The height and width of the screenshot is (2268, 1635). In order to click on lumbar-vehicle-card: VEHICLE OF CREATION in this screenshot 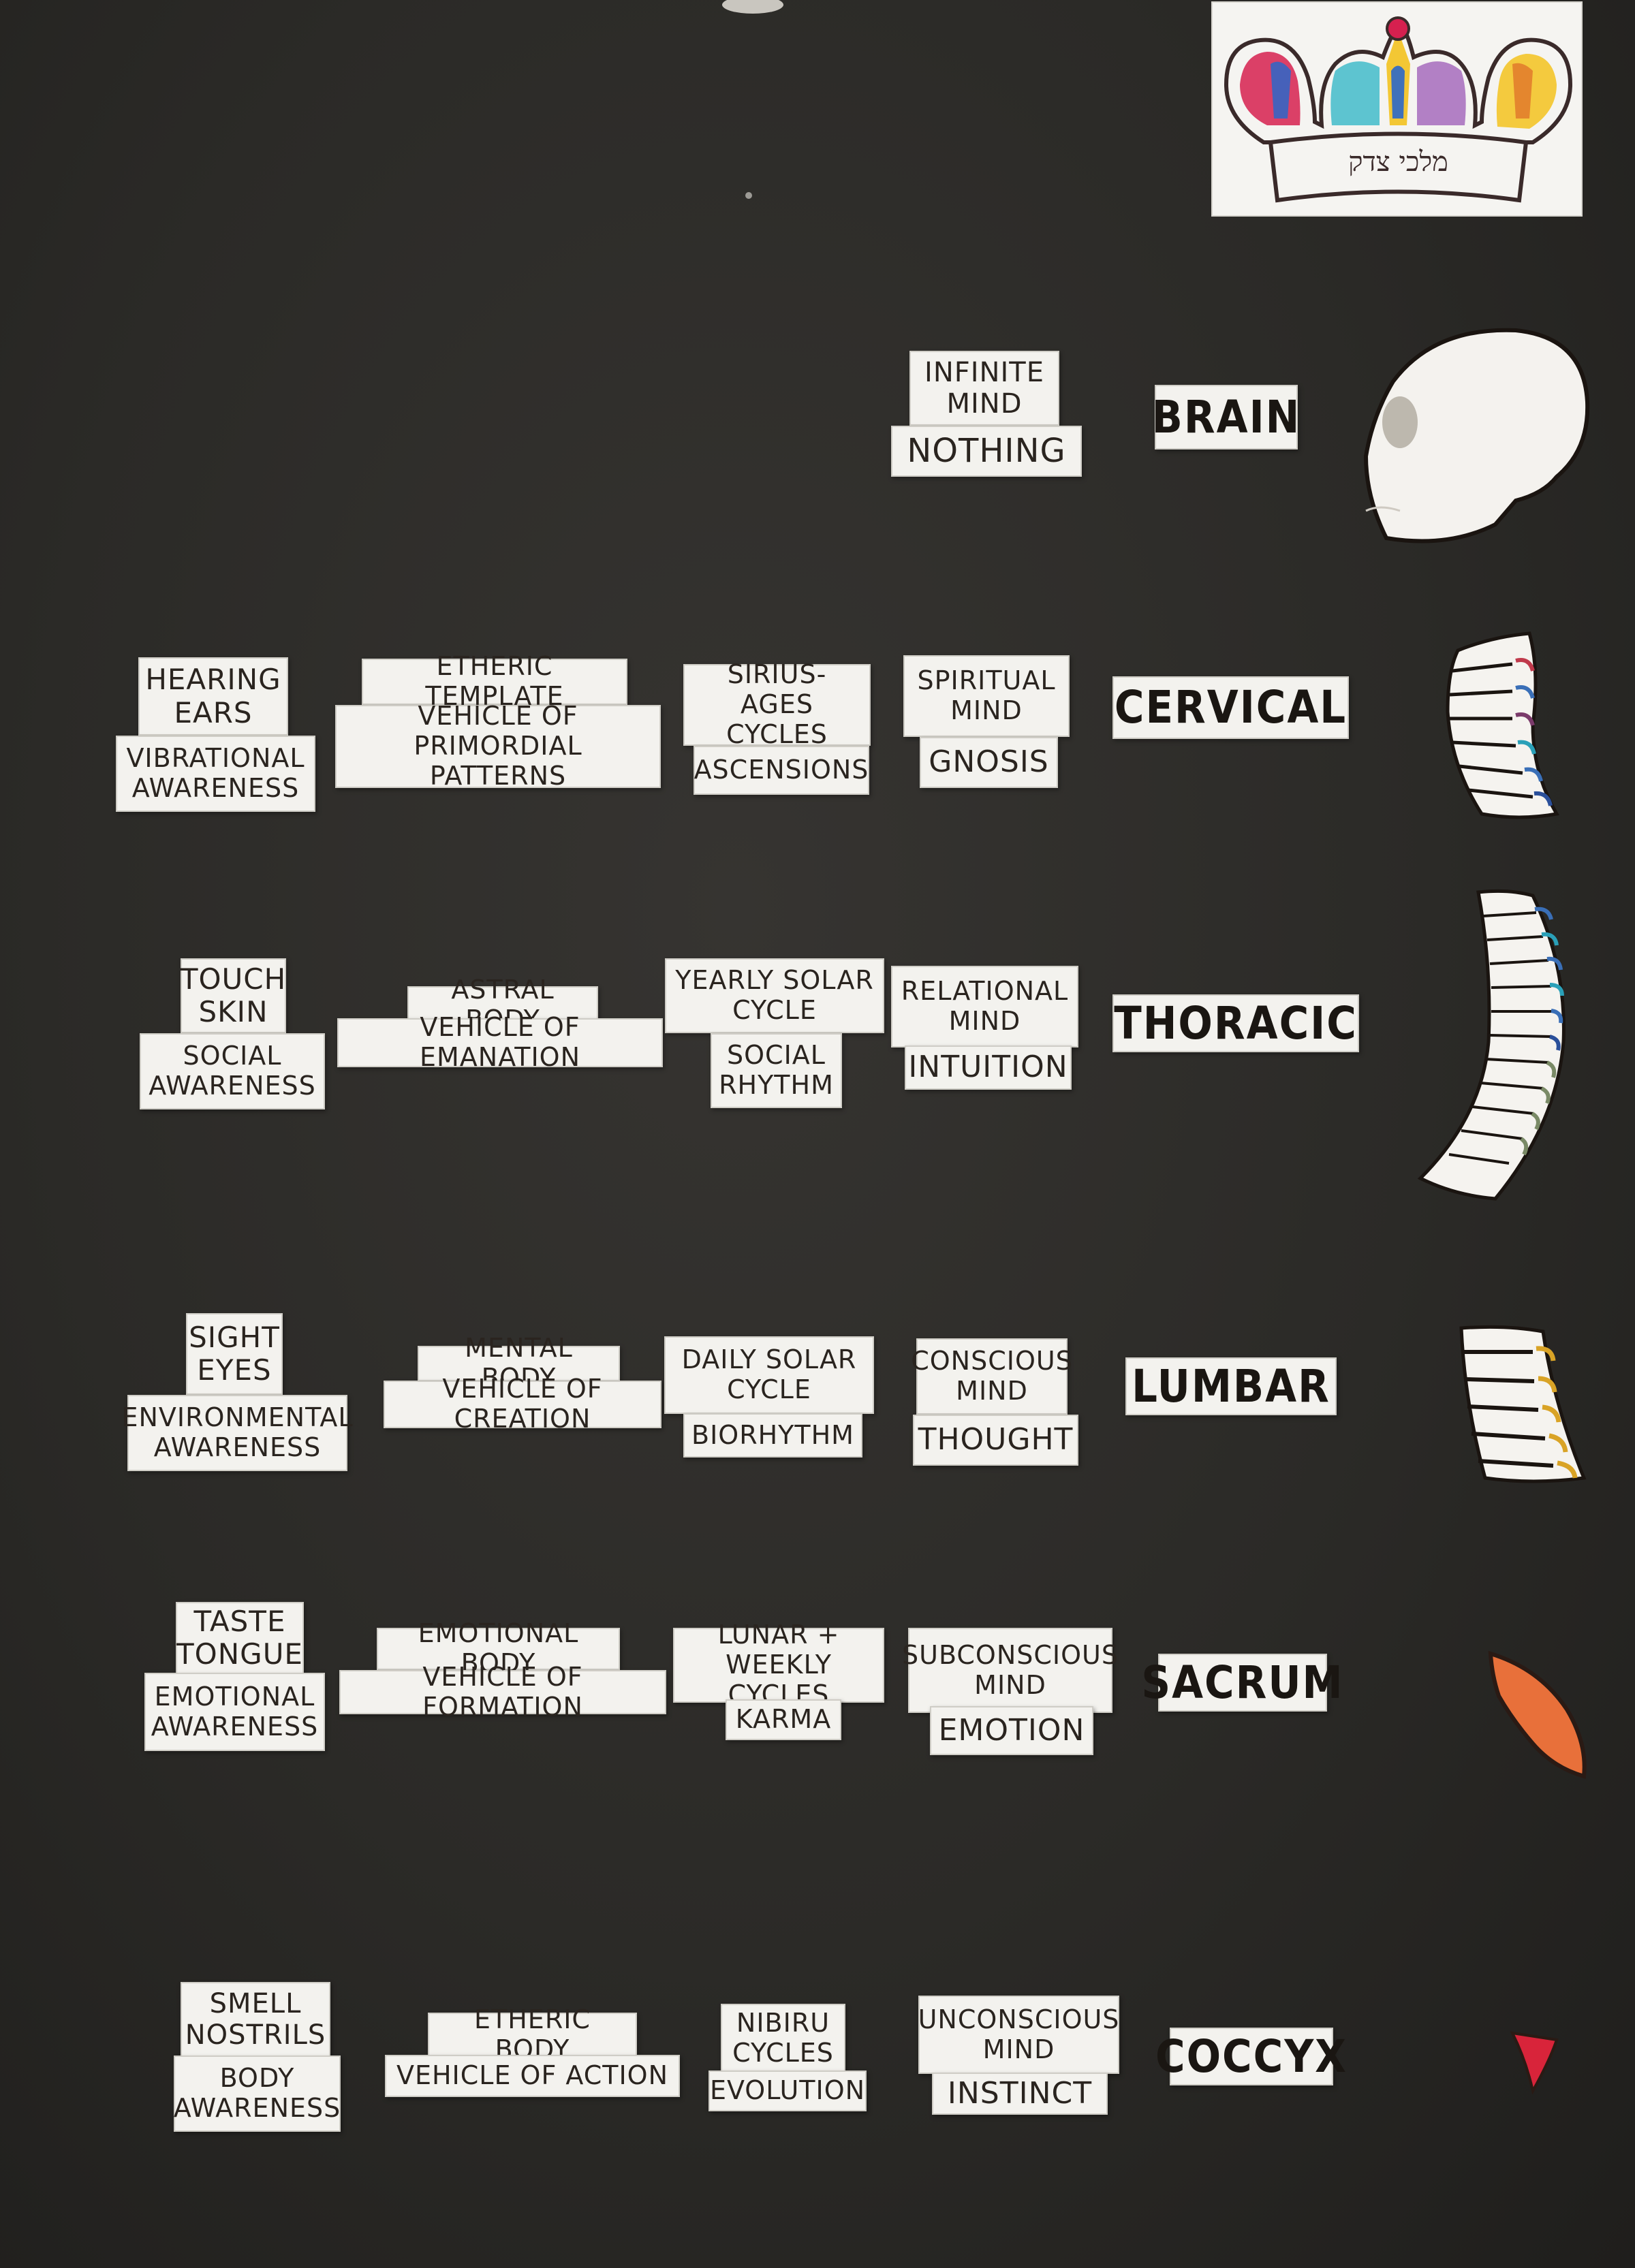, I will do `click(523, 1404)`.